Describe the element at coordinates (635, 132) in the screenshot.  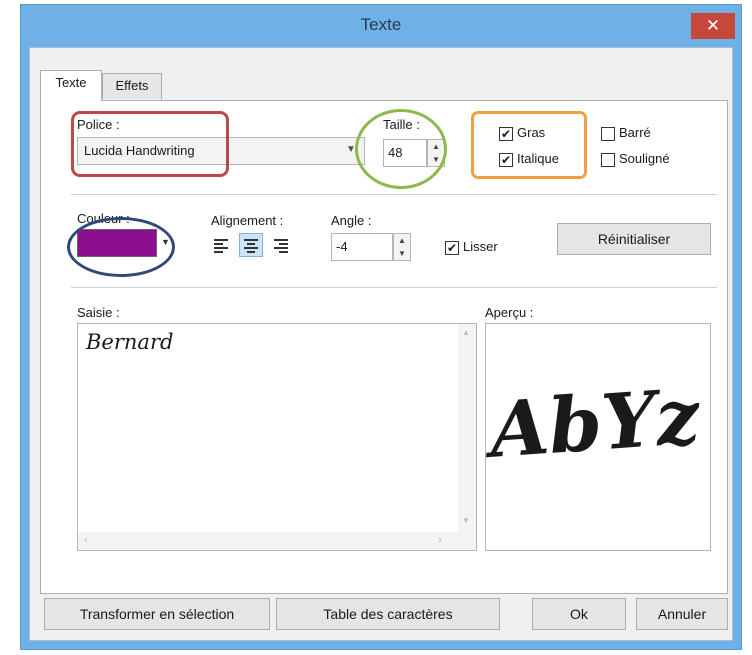
I see `strike-label: Barré` at that location.